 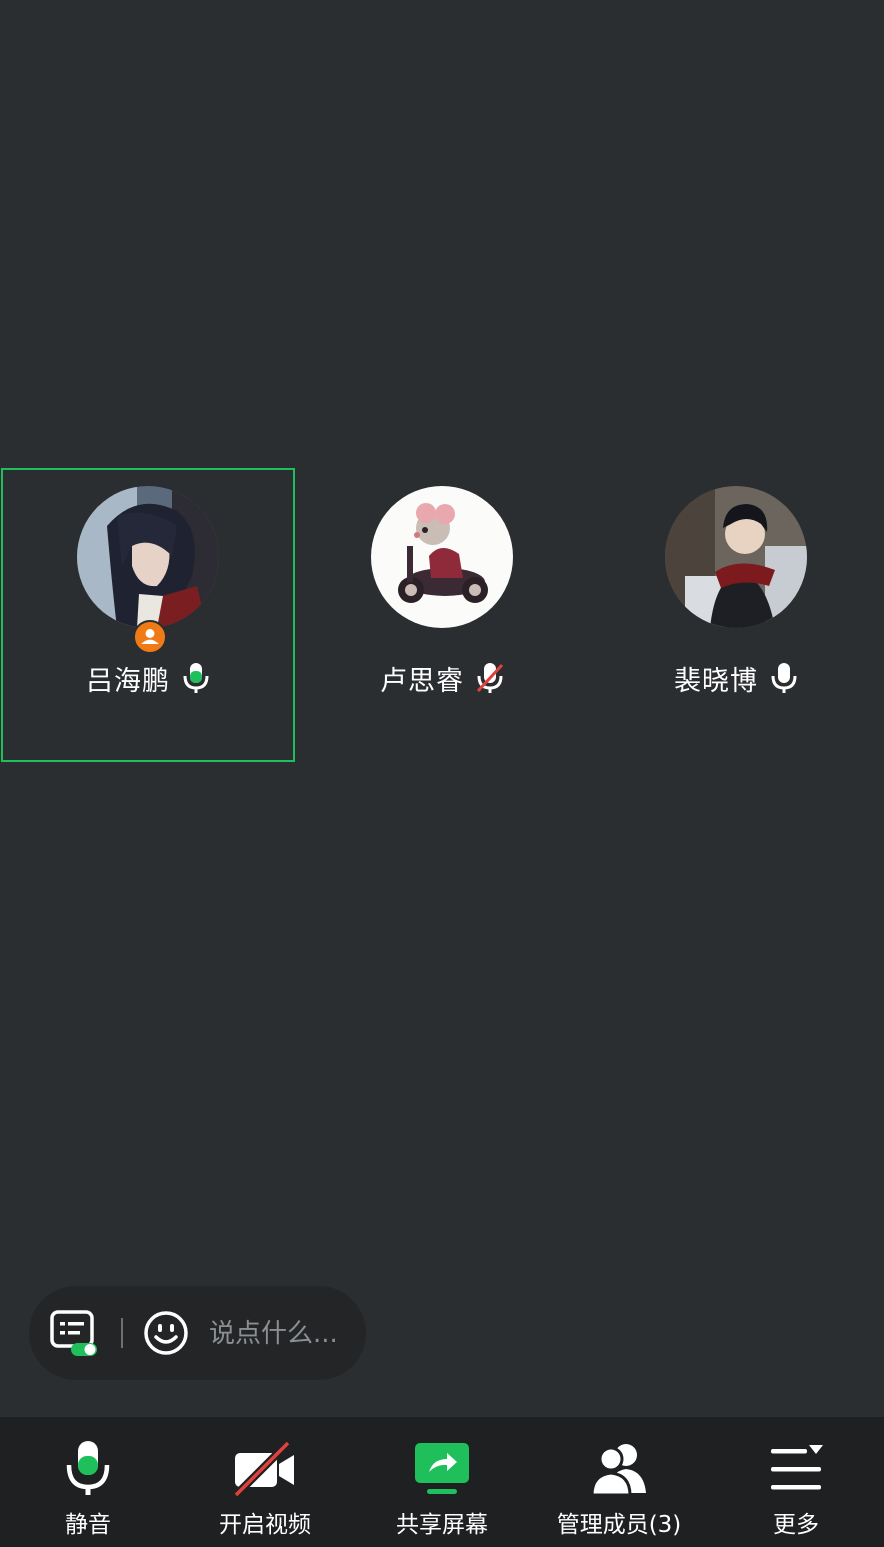 I want to click on mic-on-icon, so click(x=784, y=678).